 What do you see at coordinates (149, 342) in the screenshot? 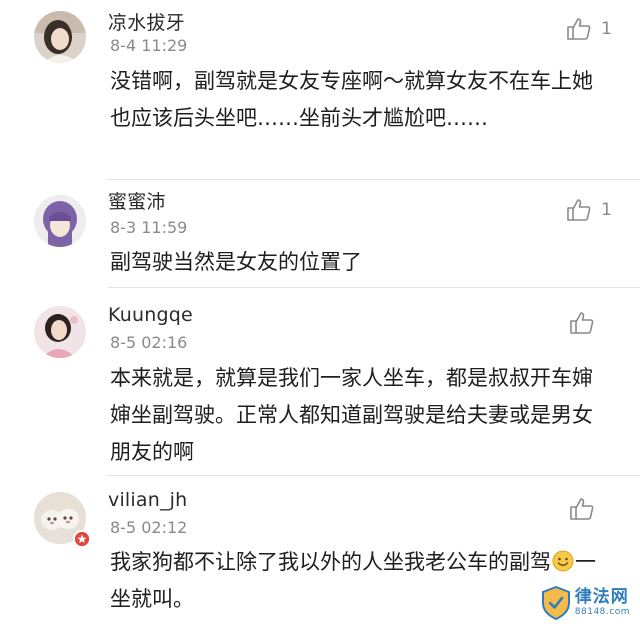
I see `timestamp: 8-5 02:16` at bounding box center [149, 342].